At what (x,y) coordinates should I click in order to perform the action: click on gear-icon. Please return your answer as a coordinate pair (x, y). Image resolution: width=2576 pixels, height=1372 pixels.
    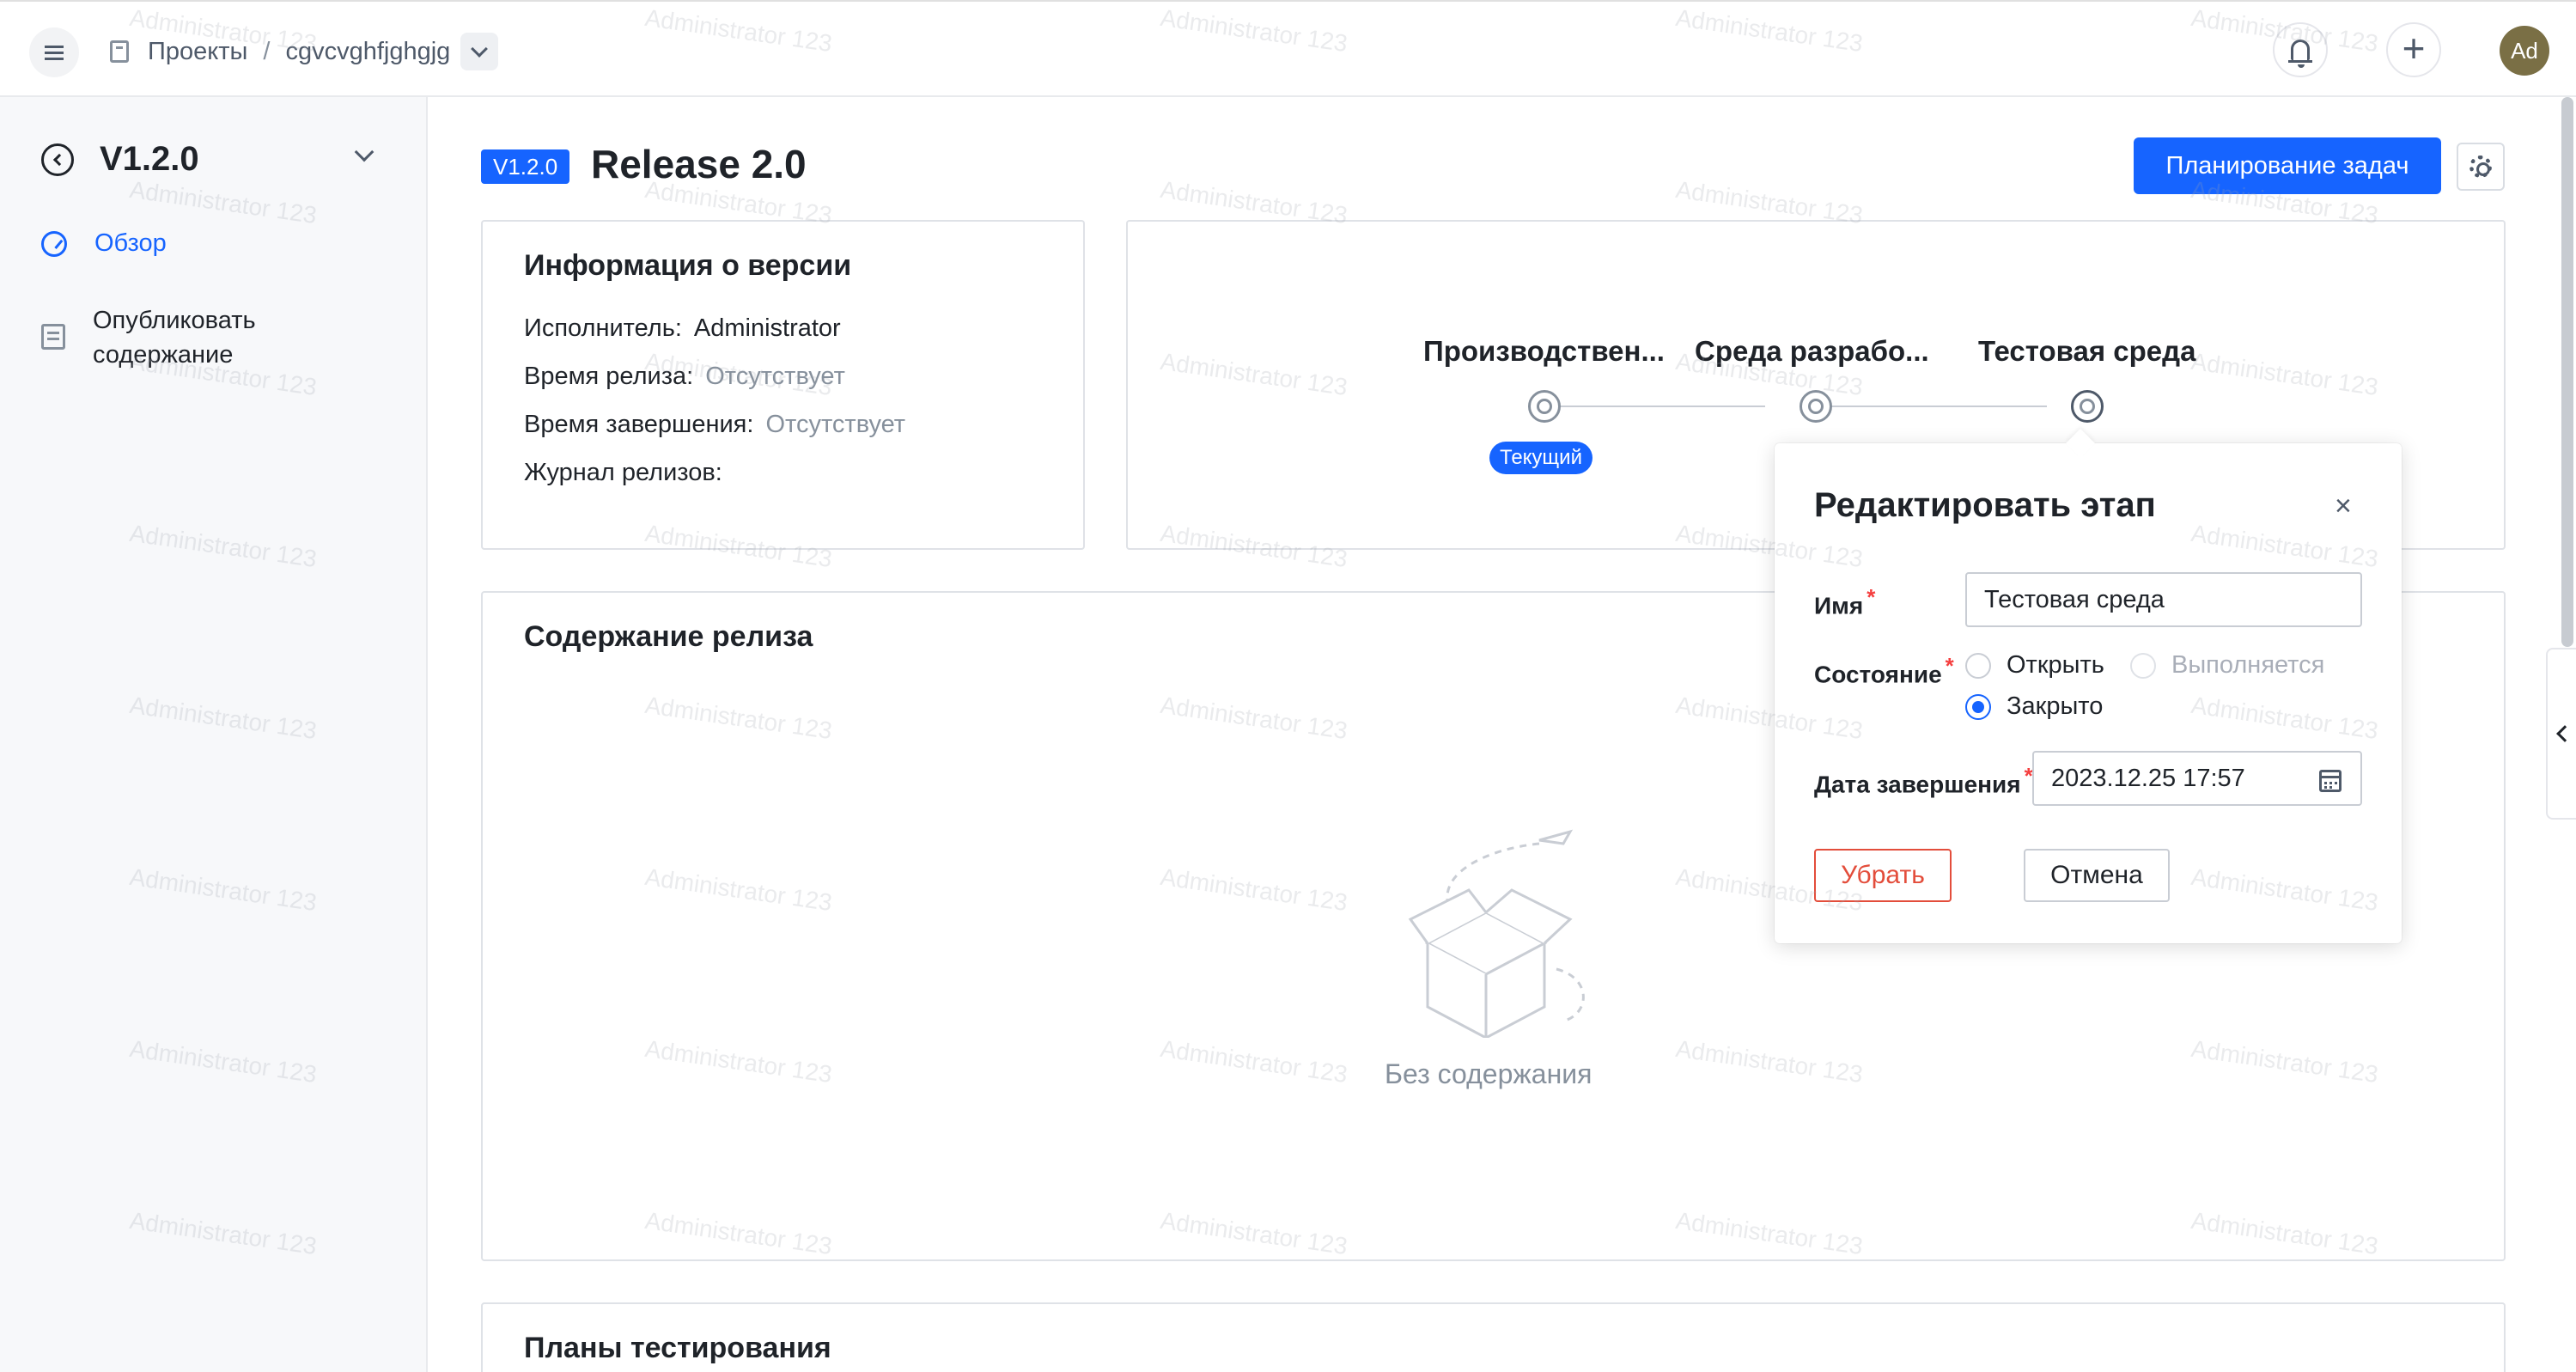
    Looking at the image, I should click on (2480, 166).